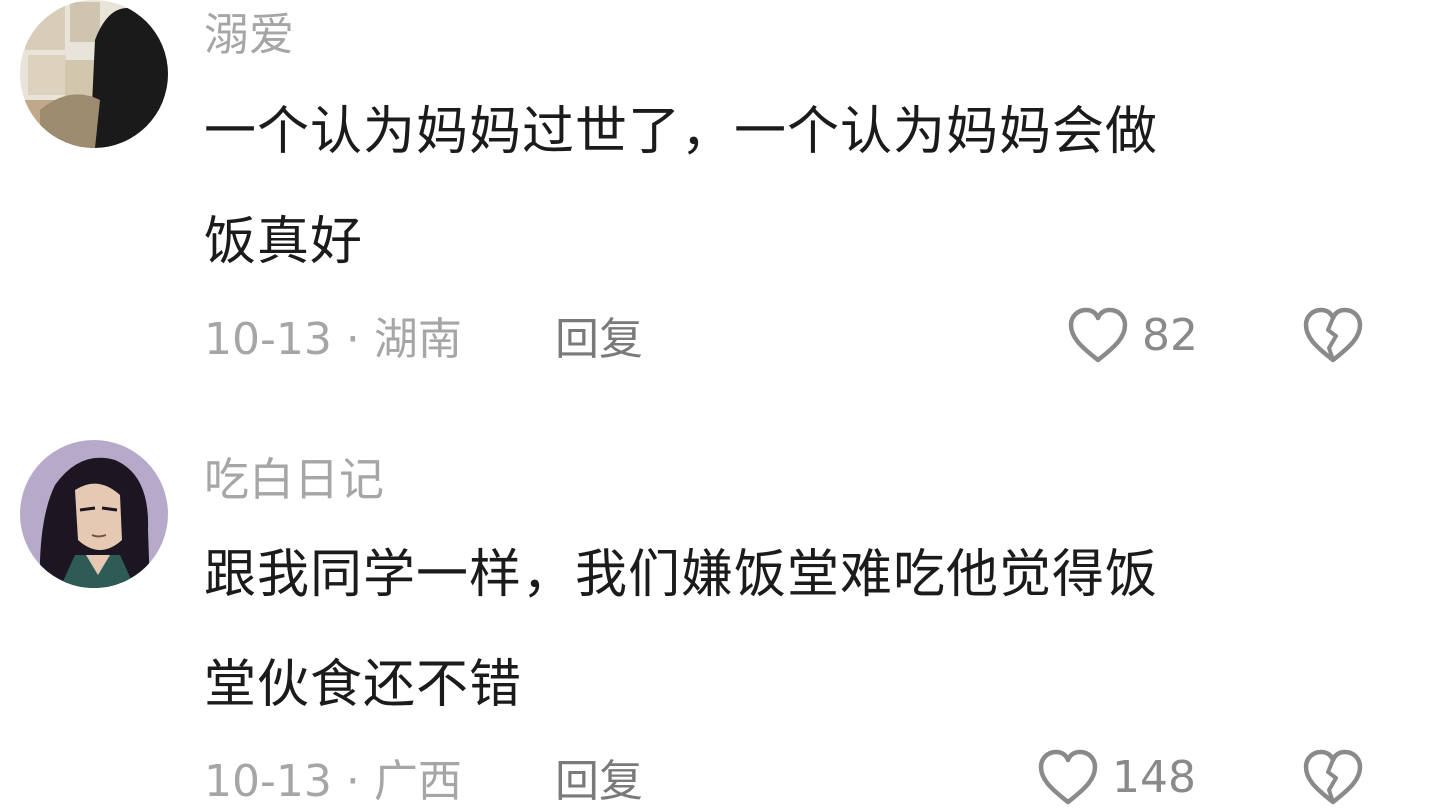  What do you see at coordinates (1154, 777) in the screenshot?
I see `like-count: 148` at bounding box center [1154, 777].